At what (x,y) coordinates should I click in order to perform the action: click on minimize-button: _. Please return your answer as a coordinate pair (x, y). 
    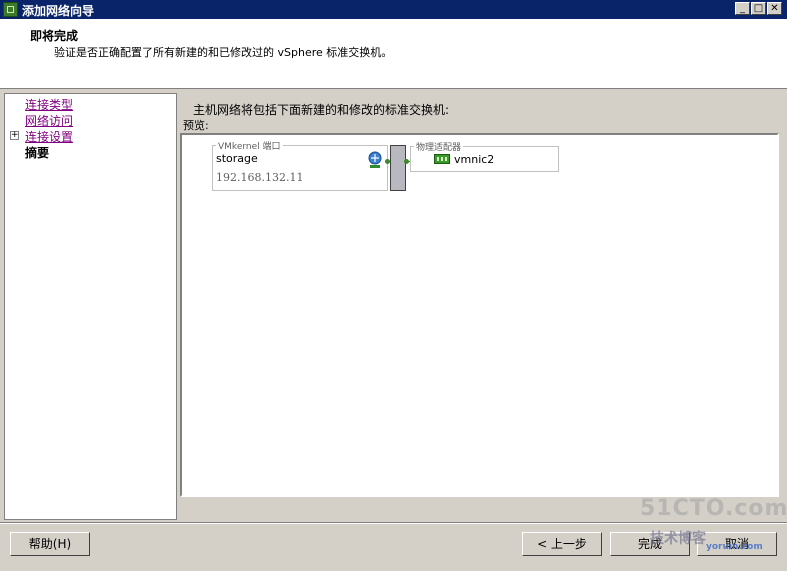
    Looking at the image, I should click on (742, 8).